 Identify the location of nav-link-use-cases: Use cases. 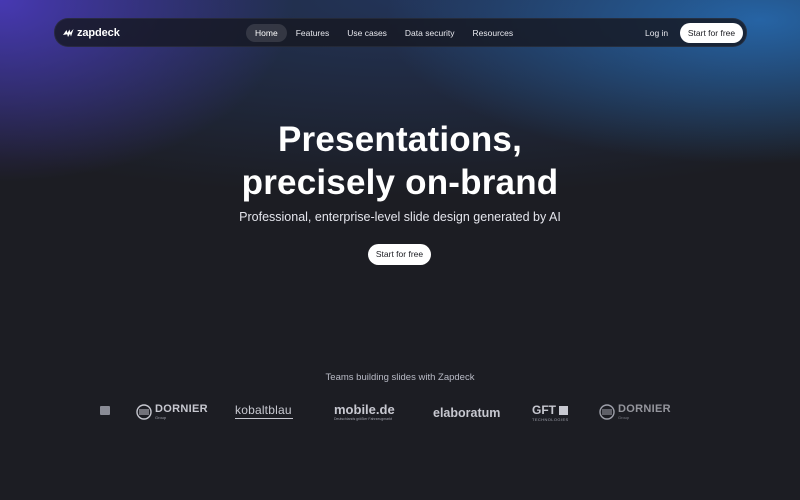
(367, 33).